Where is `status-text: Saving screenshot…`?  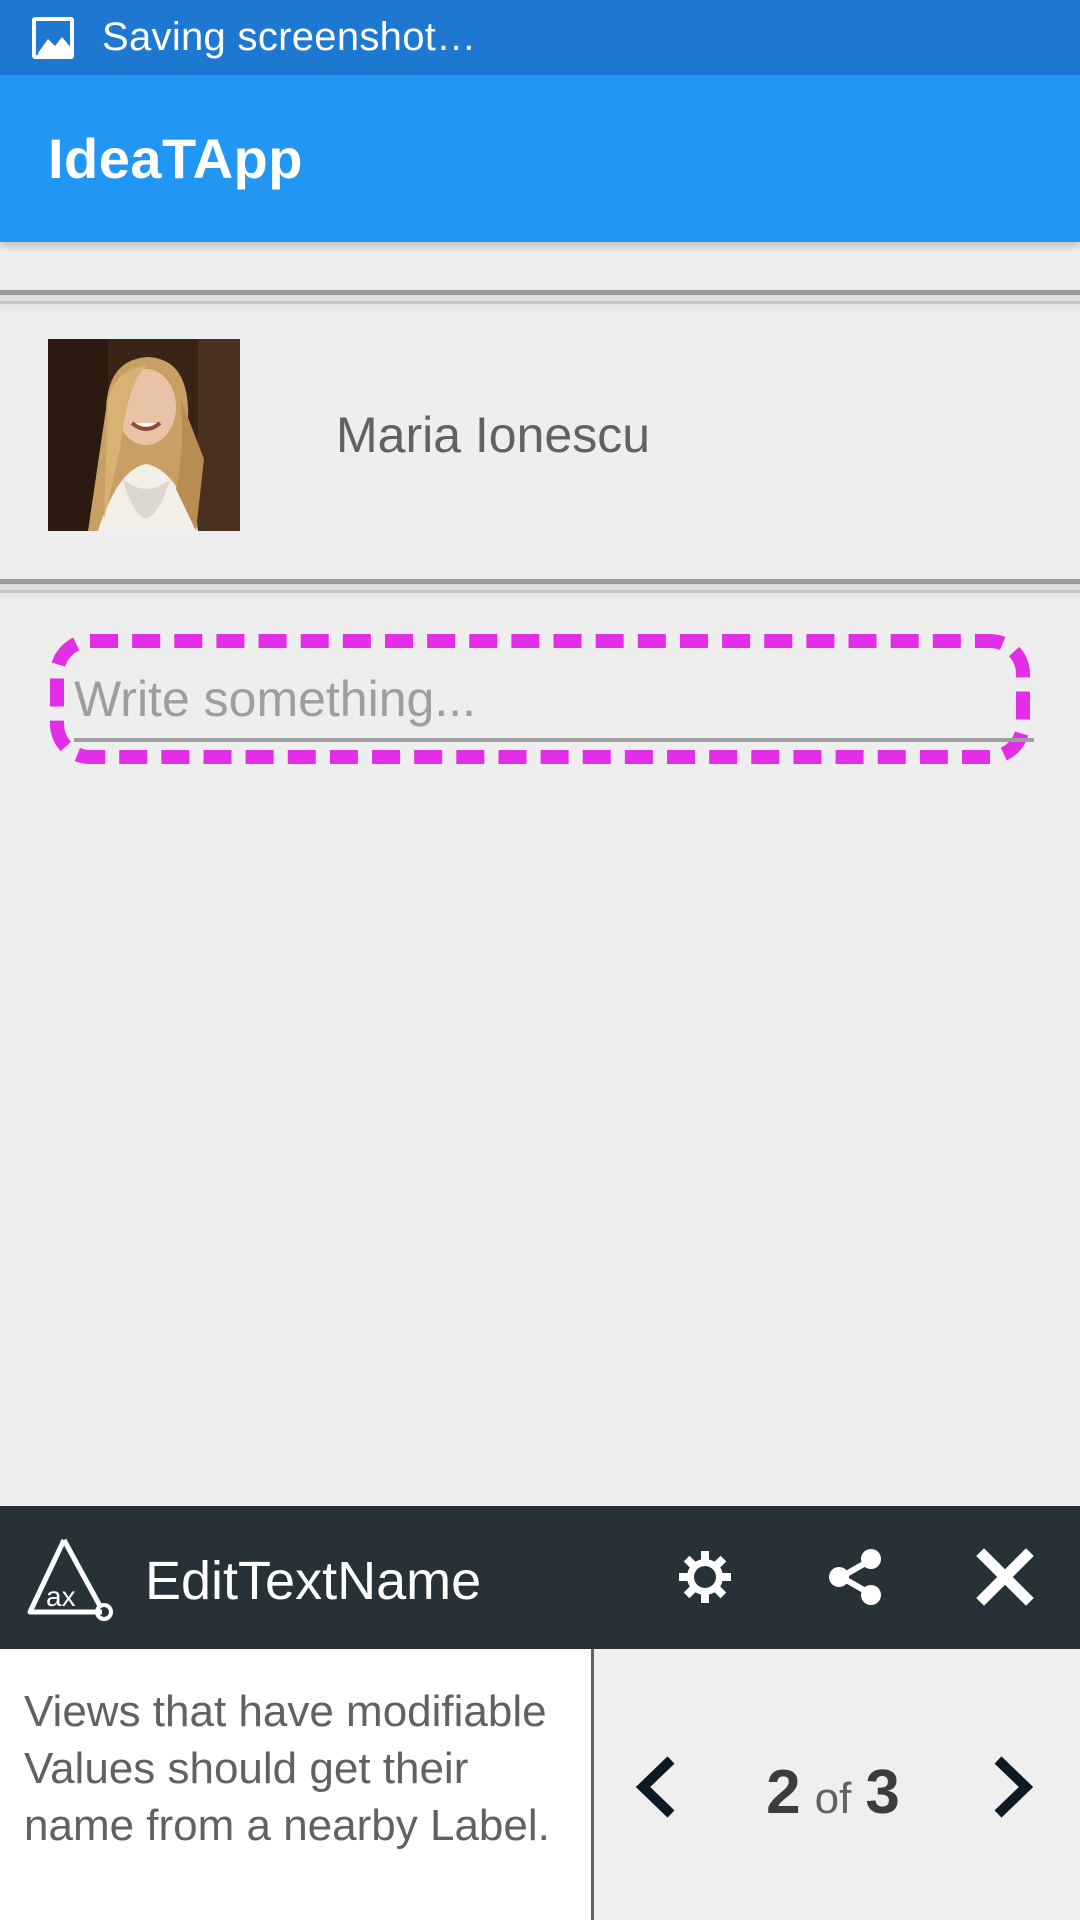
status-text: Saving screenshot… is located at coordinates (289, 37).